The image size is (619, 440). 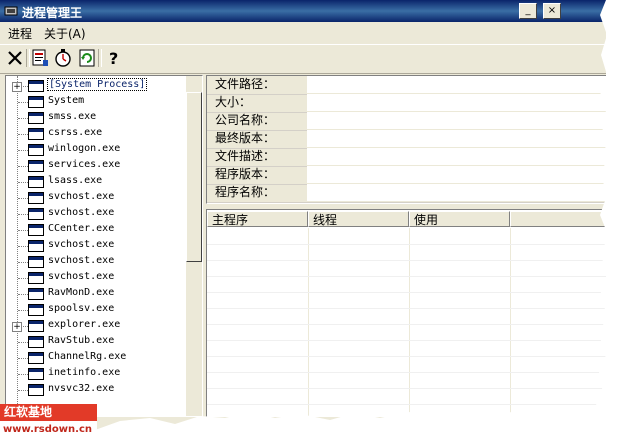 I want to click on tree-item: nvsvc32.exe, so click(x=95, y=390).